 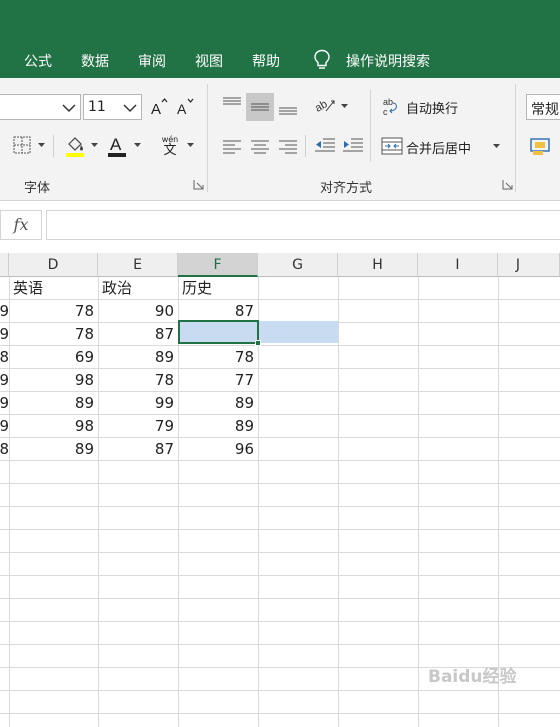 What do you see at coordinates (322, 60) in the screenshot?
I see `lightbulb-icon` at bounding box center [322, 60].